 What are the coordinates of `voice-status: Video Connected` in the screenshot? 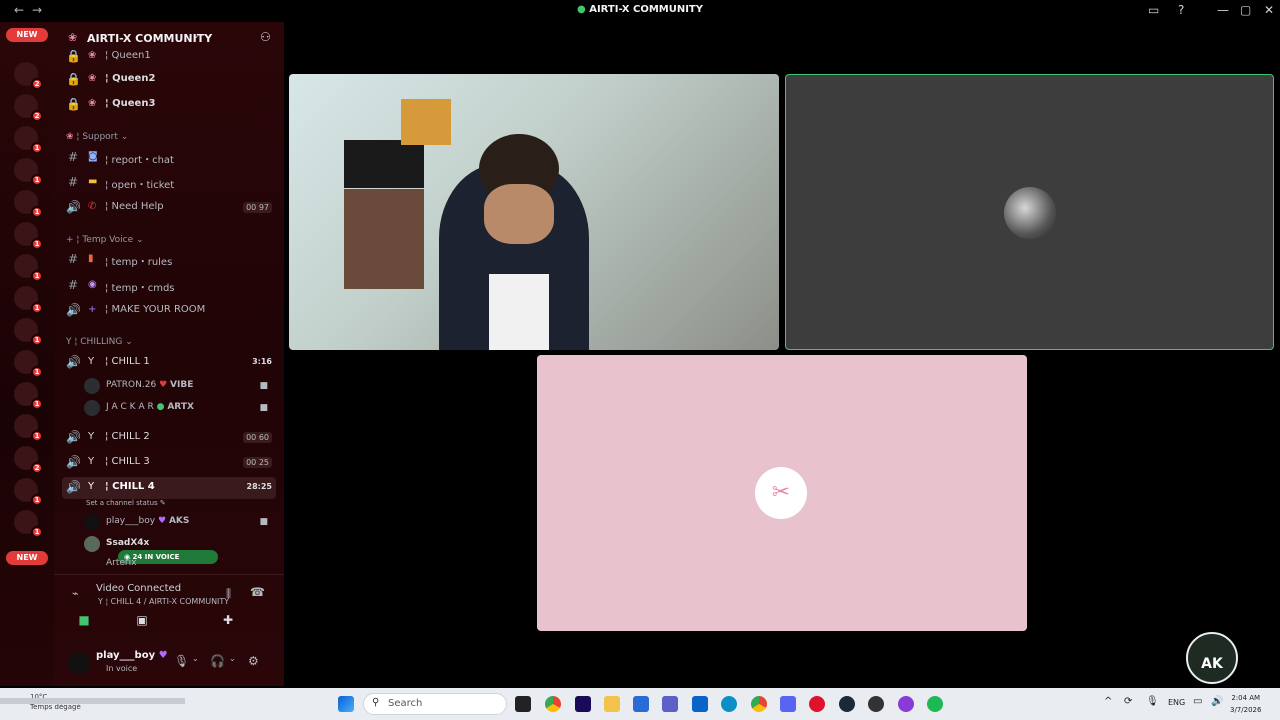 It's located at (139, 588).